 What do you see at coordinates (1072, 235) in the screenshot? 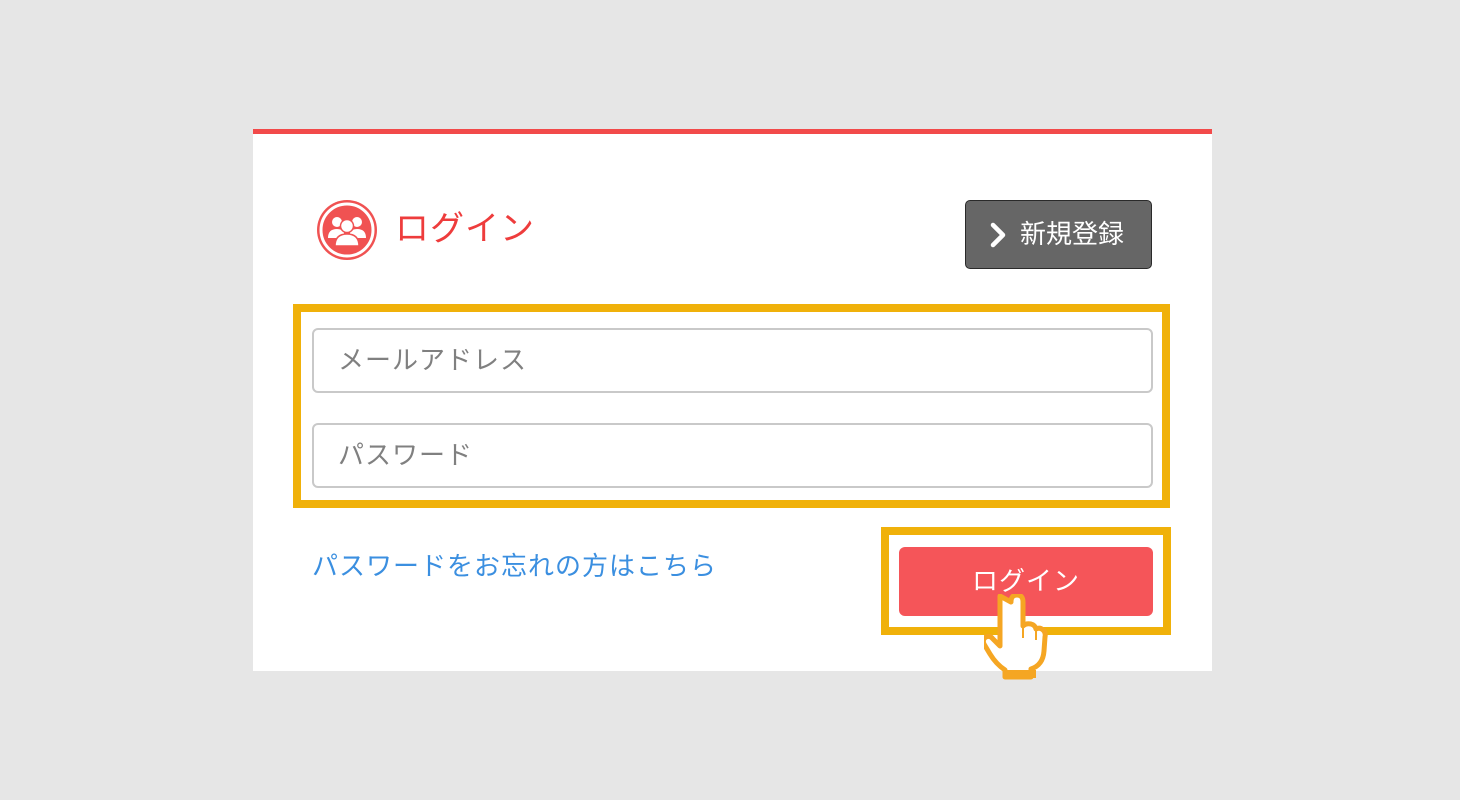
I see `register-button-label: 新規登録` at bounding box center [1072, 235].